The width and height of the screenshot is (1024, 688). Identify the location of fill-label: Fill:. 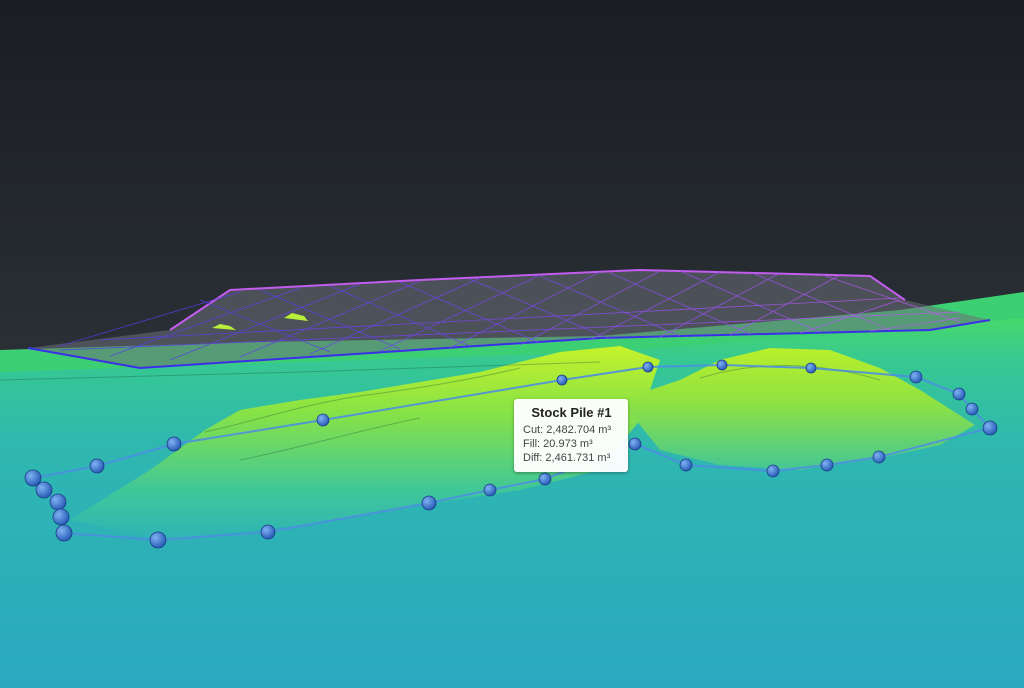
(532, 444).